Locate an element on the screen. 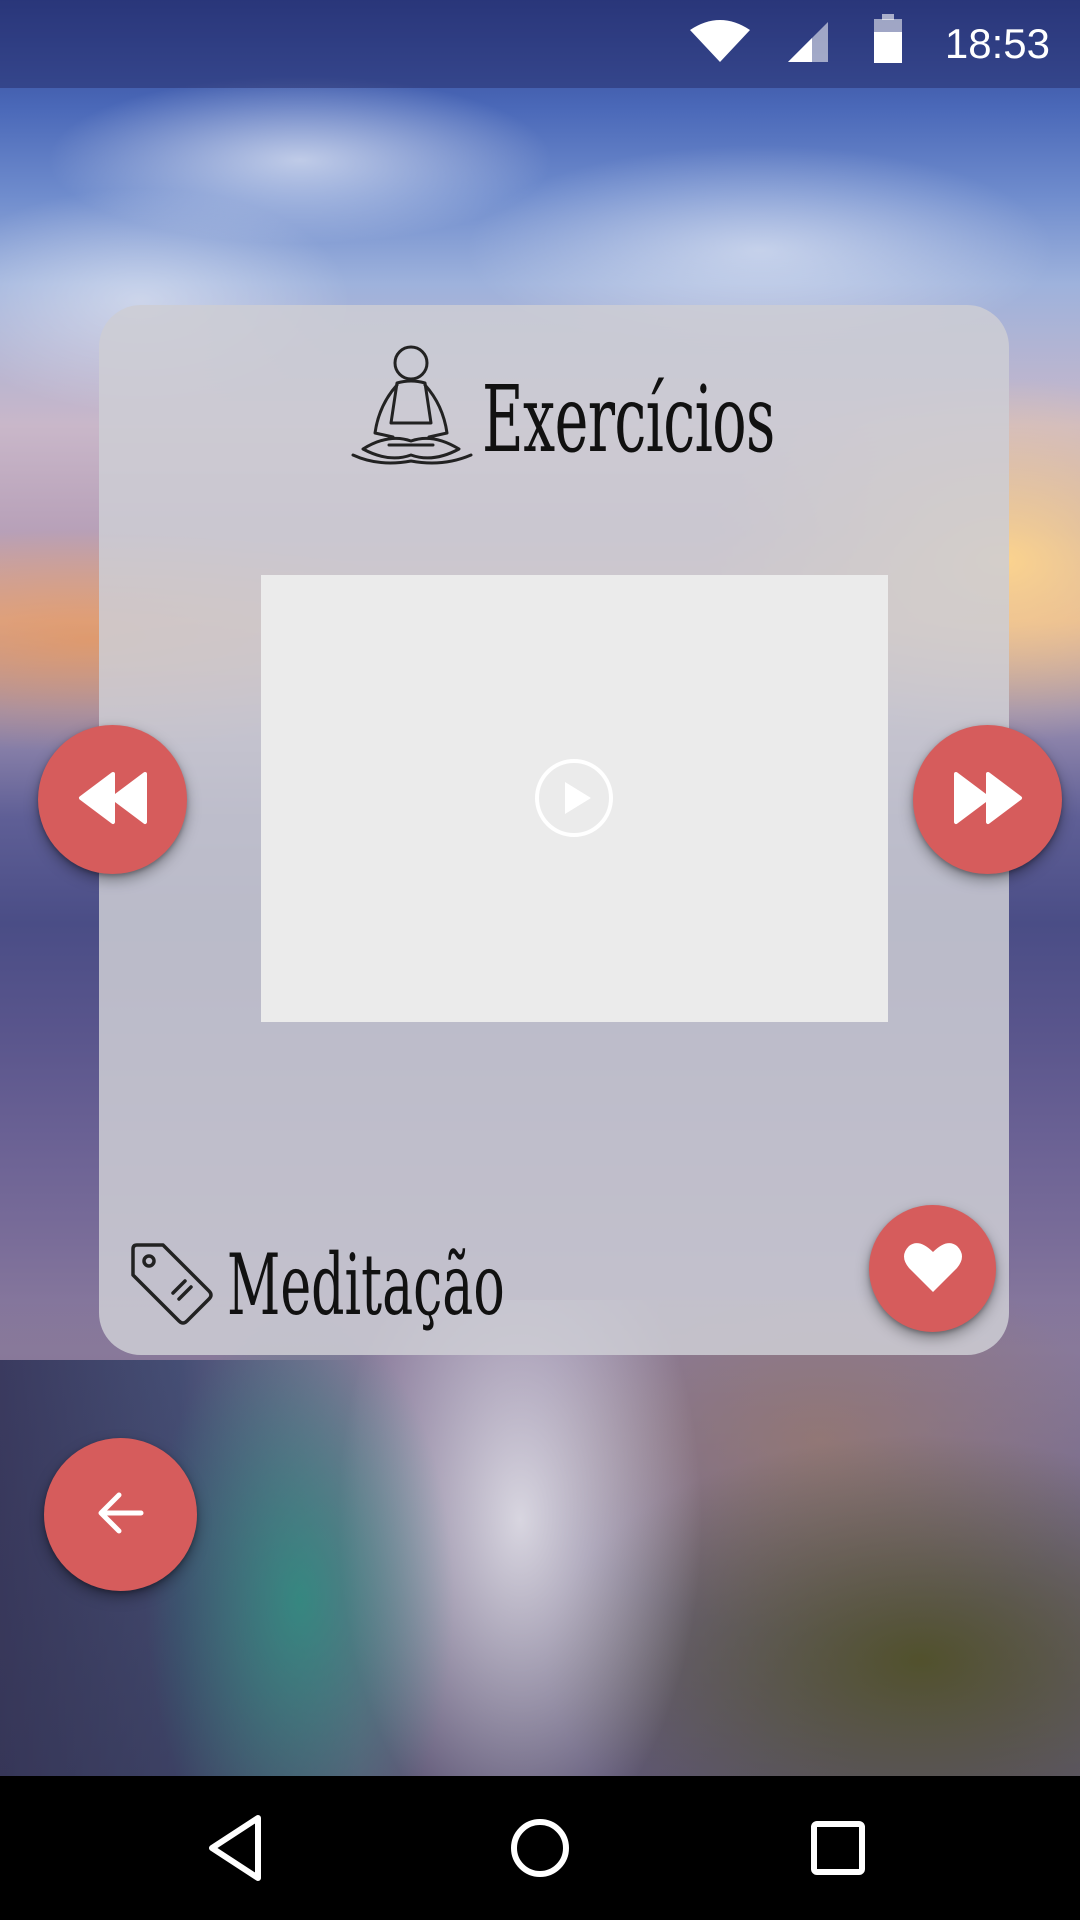 Image resolution: width=1080 pixels, height=1920 pixels. nav-home-icon is located at coordinates (540, 1848).